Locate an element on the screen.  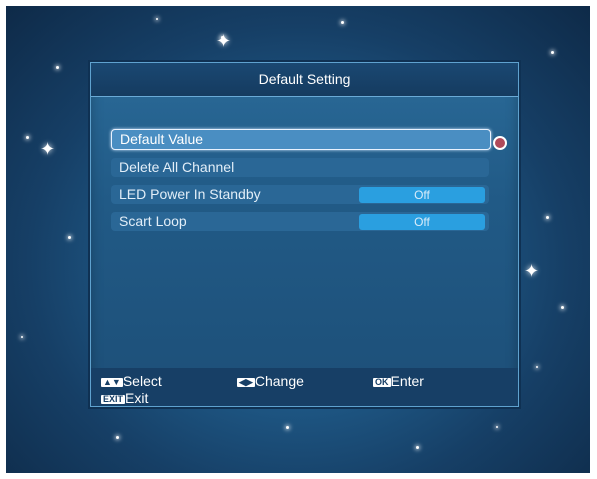
dialog-titlebar: Default Setting is located at coordinates (304, 80).